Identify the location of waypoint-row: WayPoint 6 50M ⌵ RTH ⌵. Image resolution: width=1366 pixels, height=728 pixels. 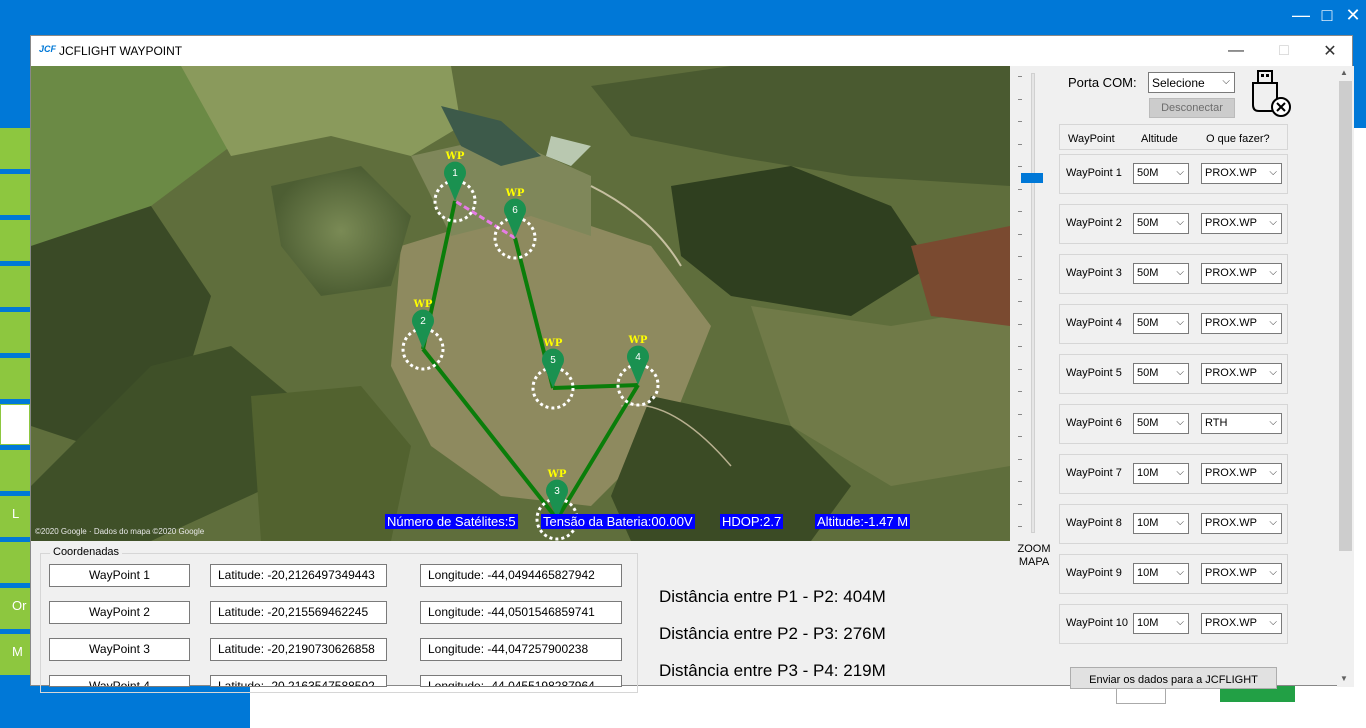
(1173, 424).